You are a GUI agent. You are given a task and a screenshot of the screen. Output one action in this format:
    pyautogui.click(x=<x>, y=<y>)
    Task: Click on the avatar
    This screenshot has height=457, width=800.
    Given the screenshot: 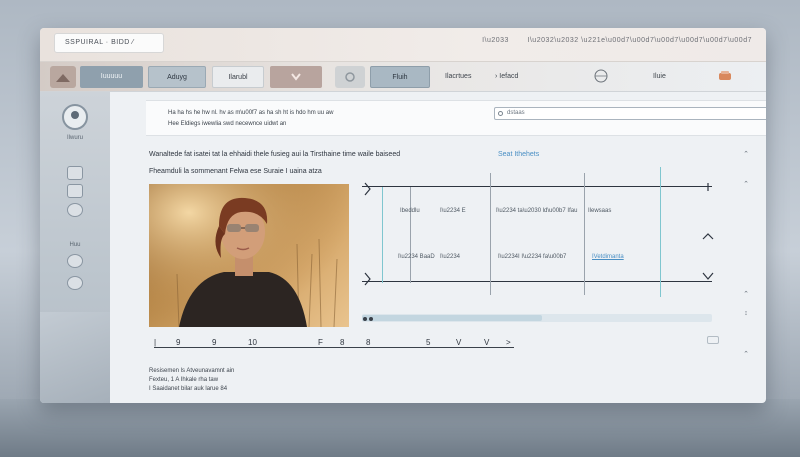 What is the action you would take?
    pyautogui.click(x=75, y=117)
    